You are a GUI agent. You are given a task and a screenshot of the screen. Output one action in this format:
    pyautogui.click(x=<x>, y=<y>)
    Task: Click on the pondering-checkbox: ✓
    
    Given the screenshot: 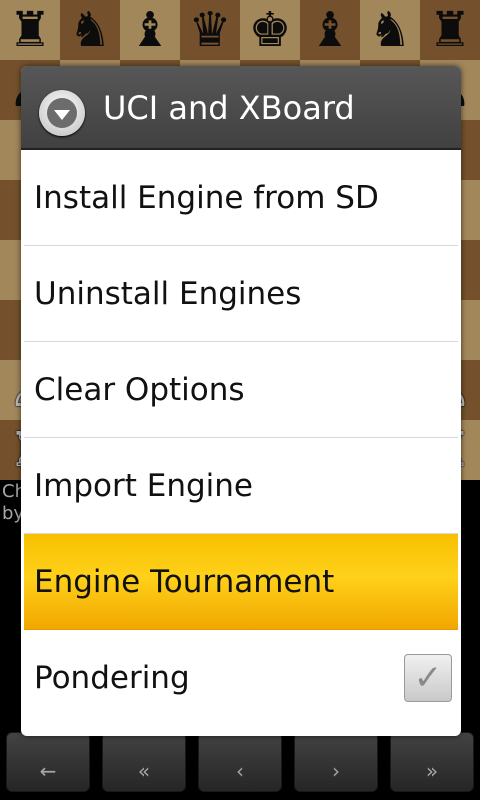 What is the action you would take?
    pyautogui.click(x=428, y=678)
    